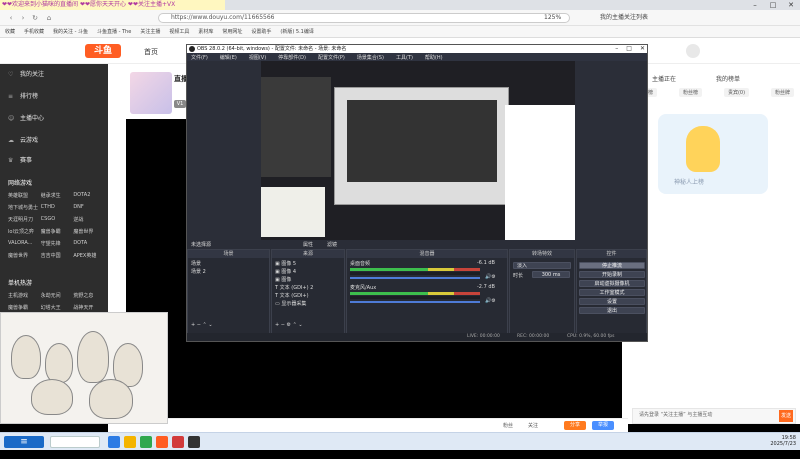  Describe the element at coordinates (88, 195) in the screenshot. I see `sidebar-game-link: DOTA2` at that location.